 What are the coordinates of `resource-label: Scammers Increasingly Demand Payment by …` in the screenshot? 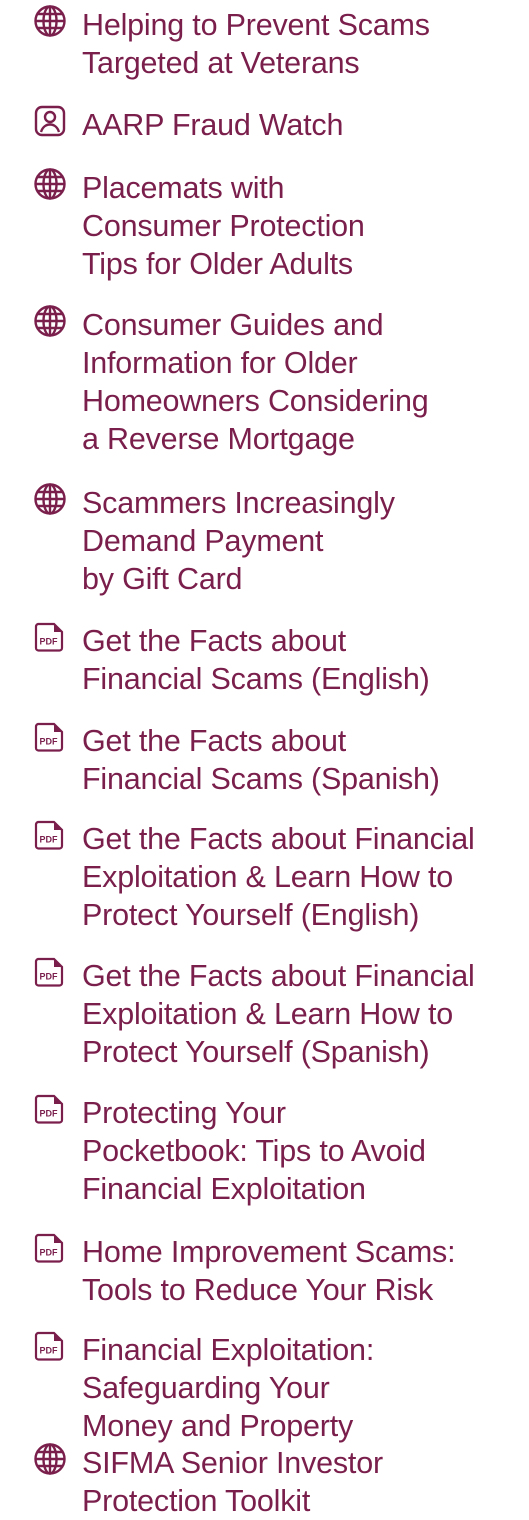 It's located at (238, 541).